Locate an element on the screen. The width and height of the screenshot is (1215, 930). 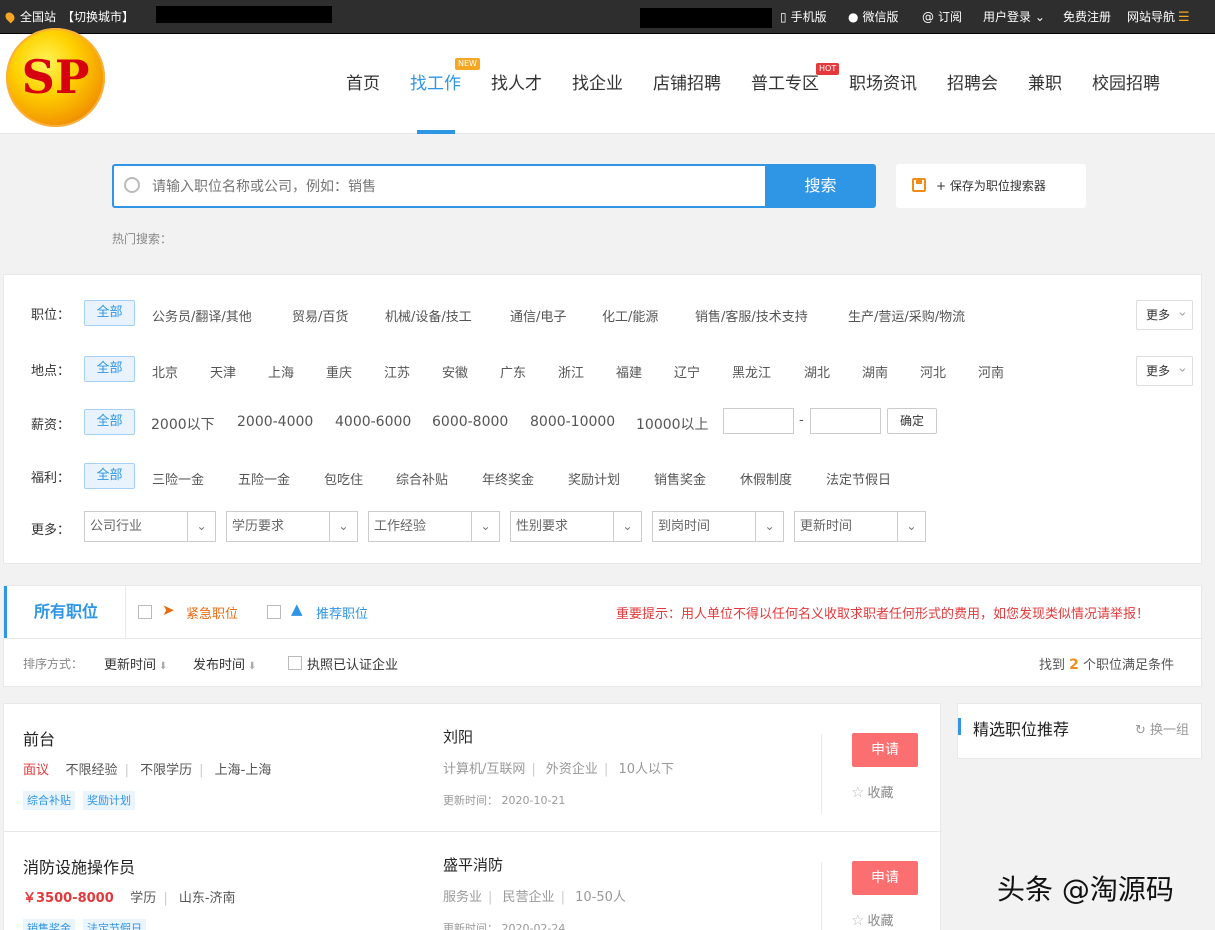
location-option: 重庆 is located at coordinates (339, 371).